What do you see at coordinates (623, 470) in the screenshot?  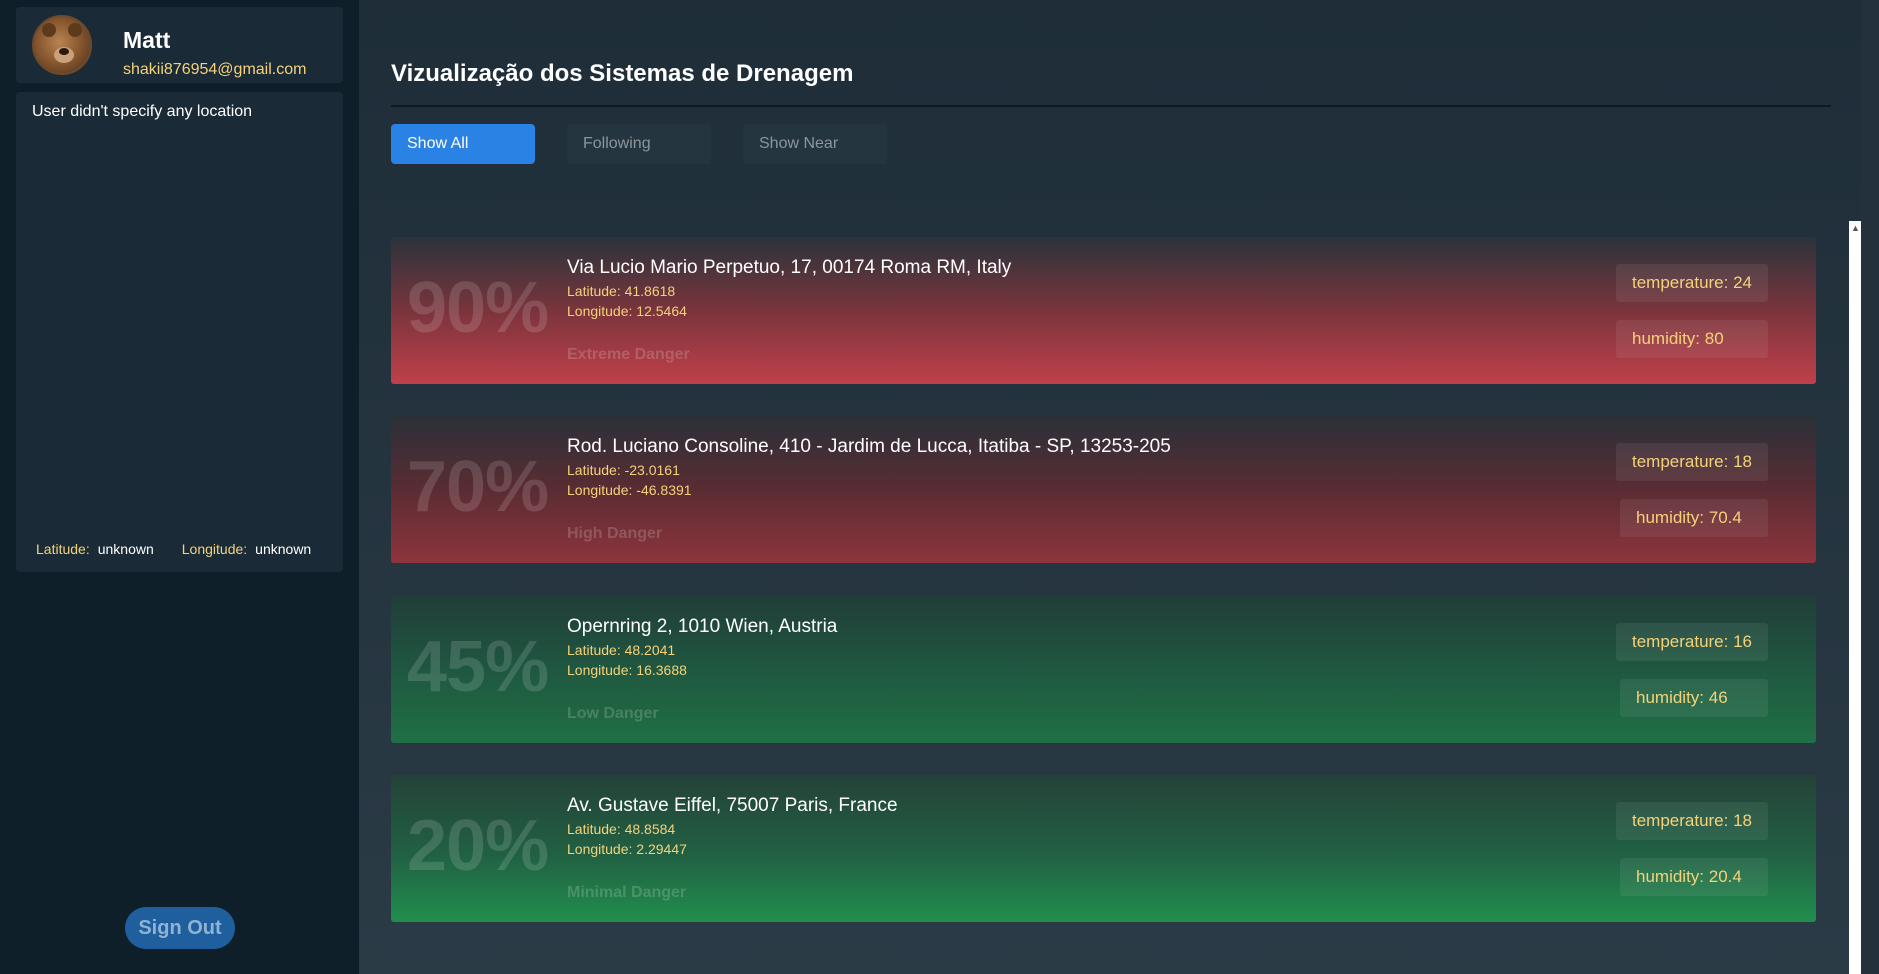 I see `card-latitude: Latitude: -23.0161` at bounding box center [623, 470].